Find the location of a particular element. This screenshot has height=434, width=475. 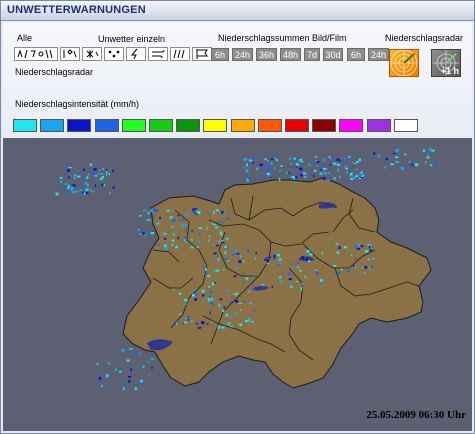

radar-label: Niederschlagsradar is located at coordinates (424, 38).